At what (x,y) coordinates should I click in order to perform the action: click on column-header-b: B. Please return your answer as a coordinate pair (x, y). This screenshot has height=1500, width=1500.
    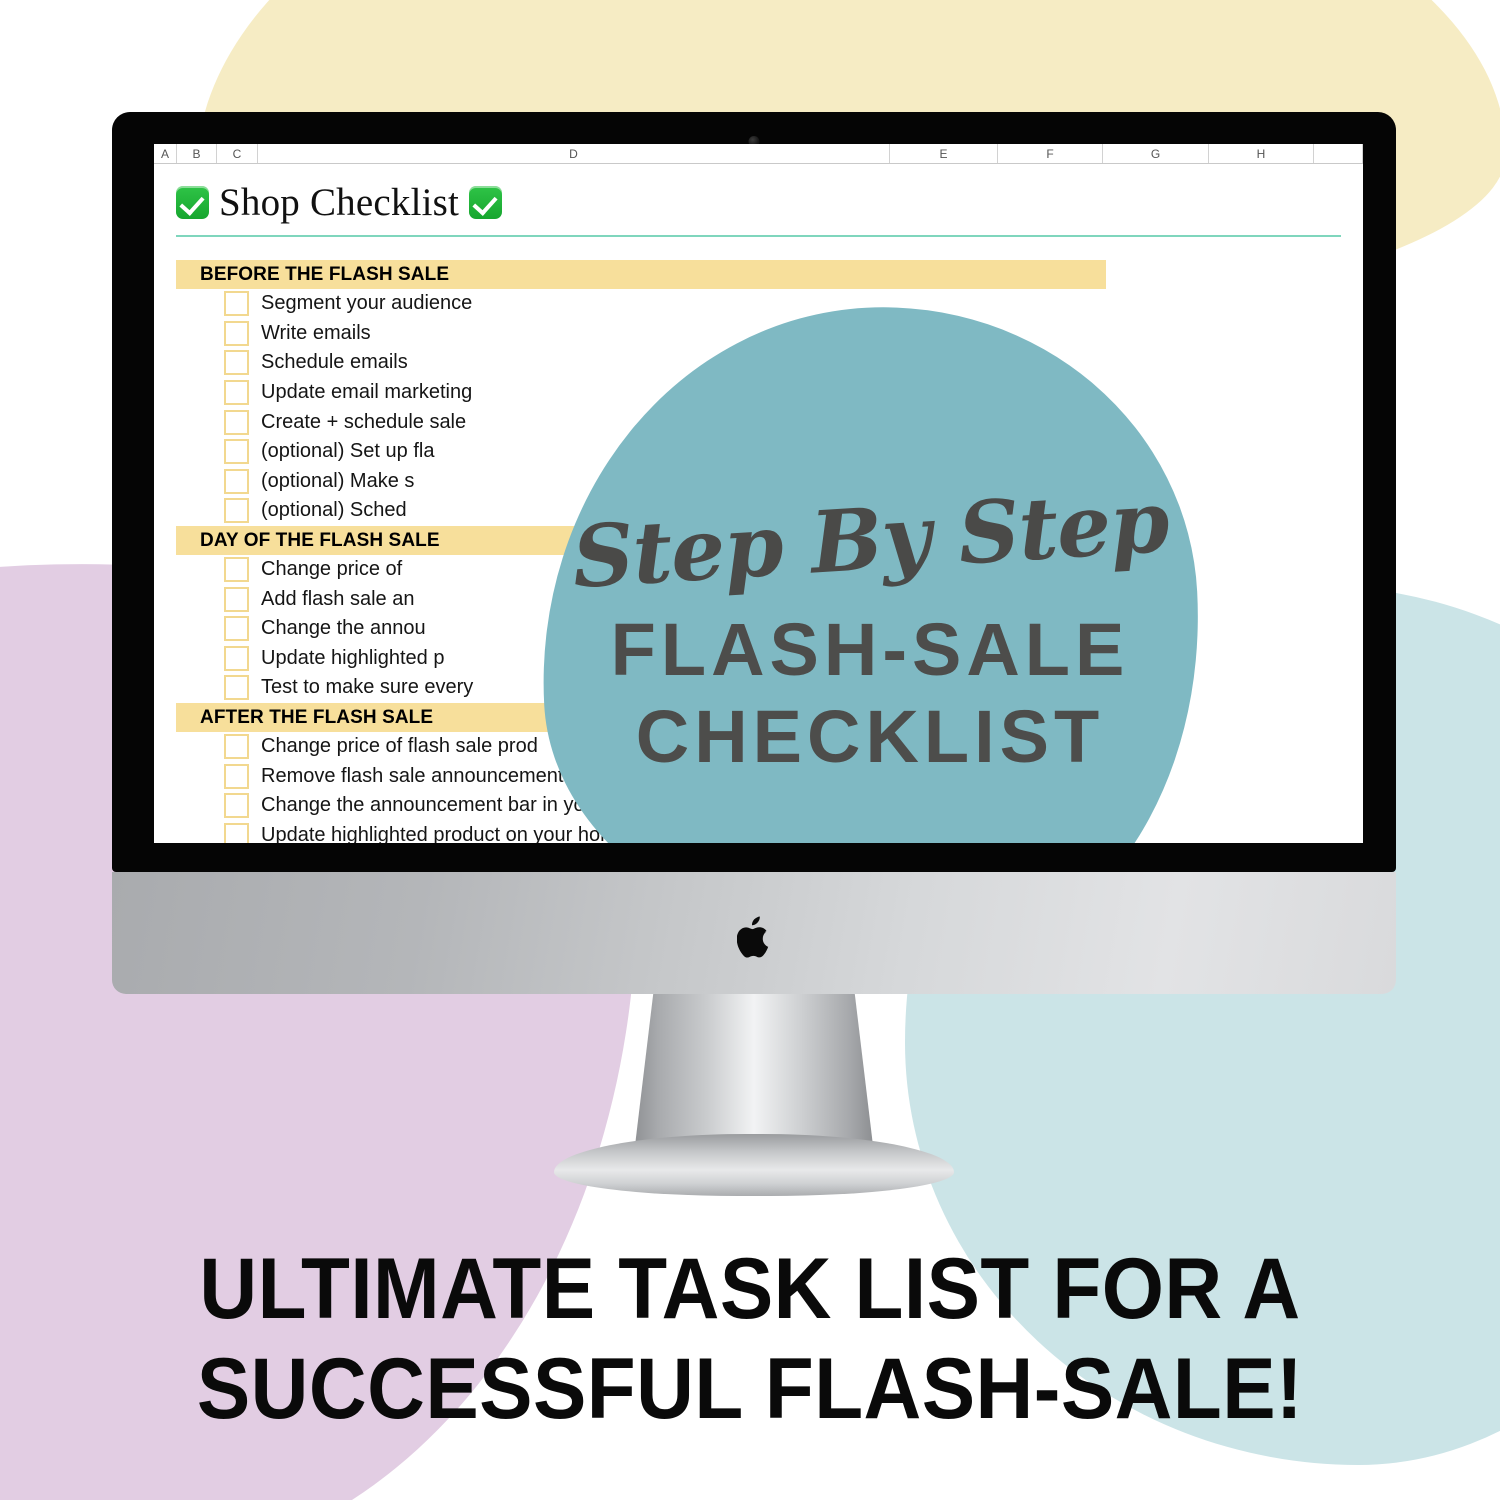
    Looking at the image, I should click on (197, 153).